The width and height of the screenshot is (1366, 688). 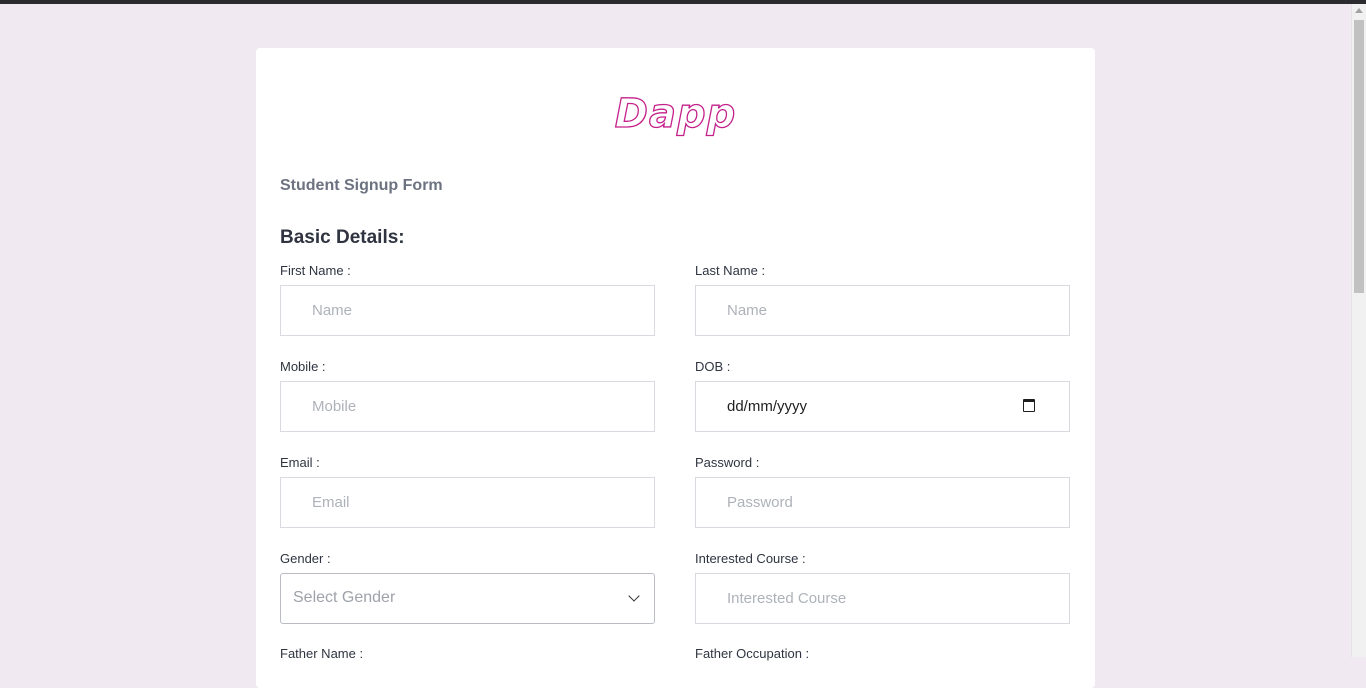 What do you see at coordinates (1359, 156) in the screenshot?
I see `scrollbar-thumb` at bounding box center [1359, 156].